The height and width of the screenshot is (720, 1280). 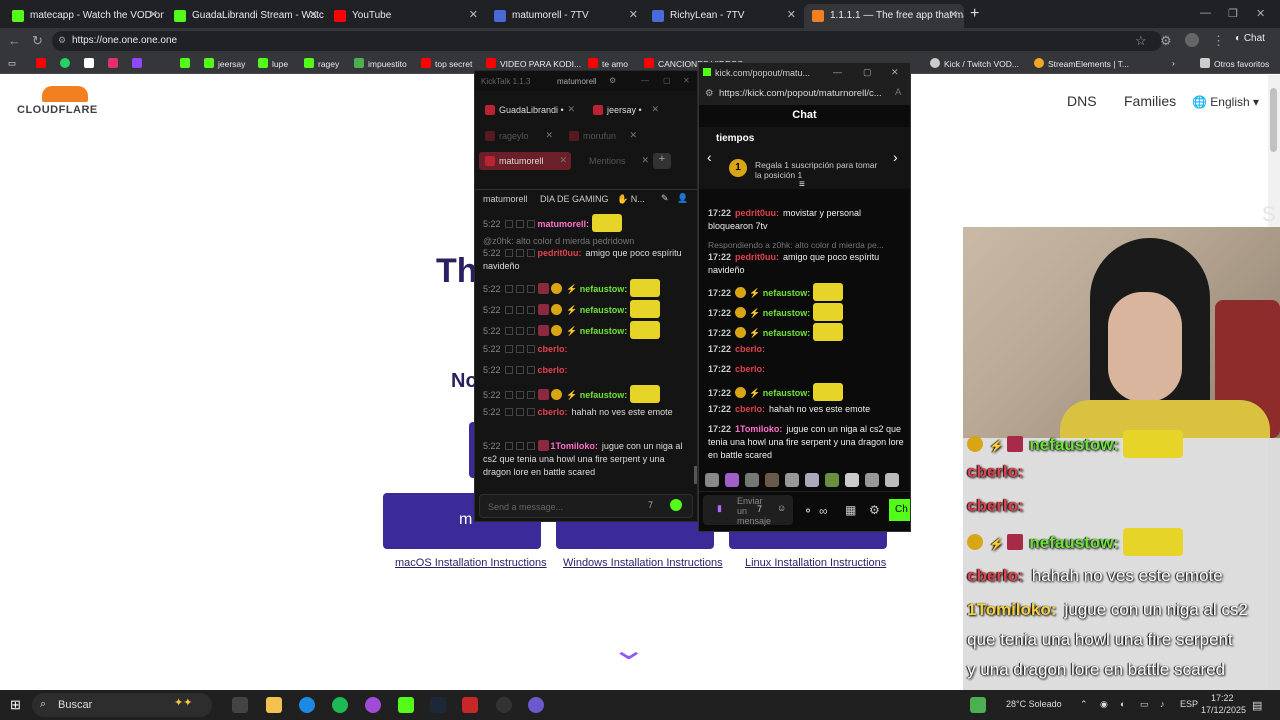 What do you see at coordinates (373, 705) in the screenshot?
I see `app-c-icon` at bounding box center [373, 705].